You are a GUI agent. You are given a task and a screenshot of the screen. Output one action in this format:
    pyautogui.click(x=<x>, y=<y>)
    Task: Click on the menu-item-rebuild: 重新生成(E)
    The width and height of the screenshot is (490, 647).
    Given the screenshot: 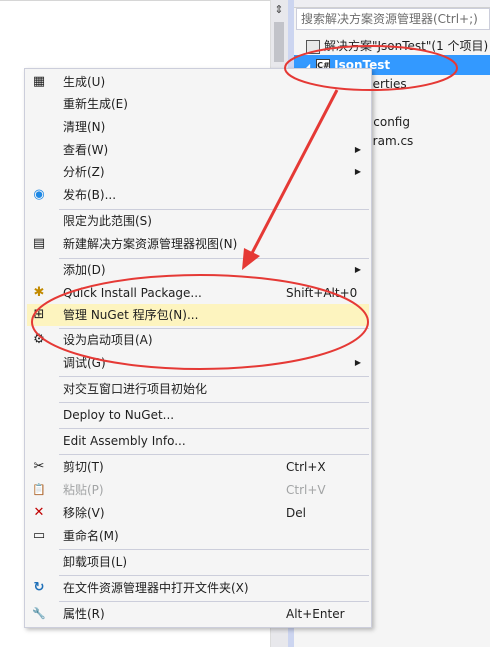 What is the action you would take?
    pyautogui.click(x=198, y=104)
    